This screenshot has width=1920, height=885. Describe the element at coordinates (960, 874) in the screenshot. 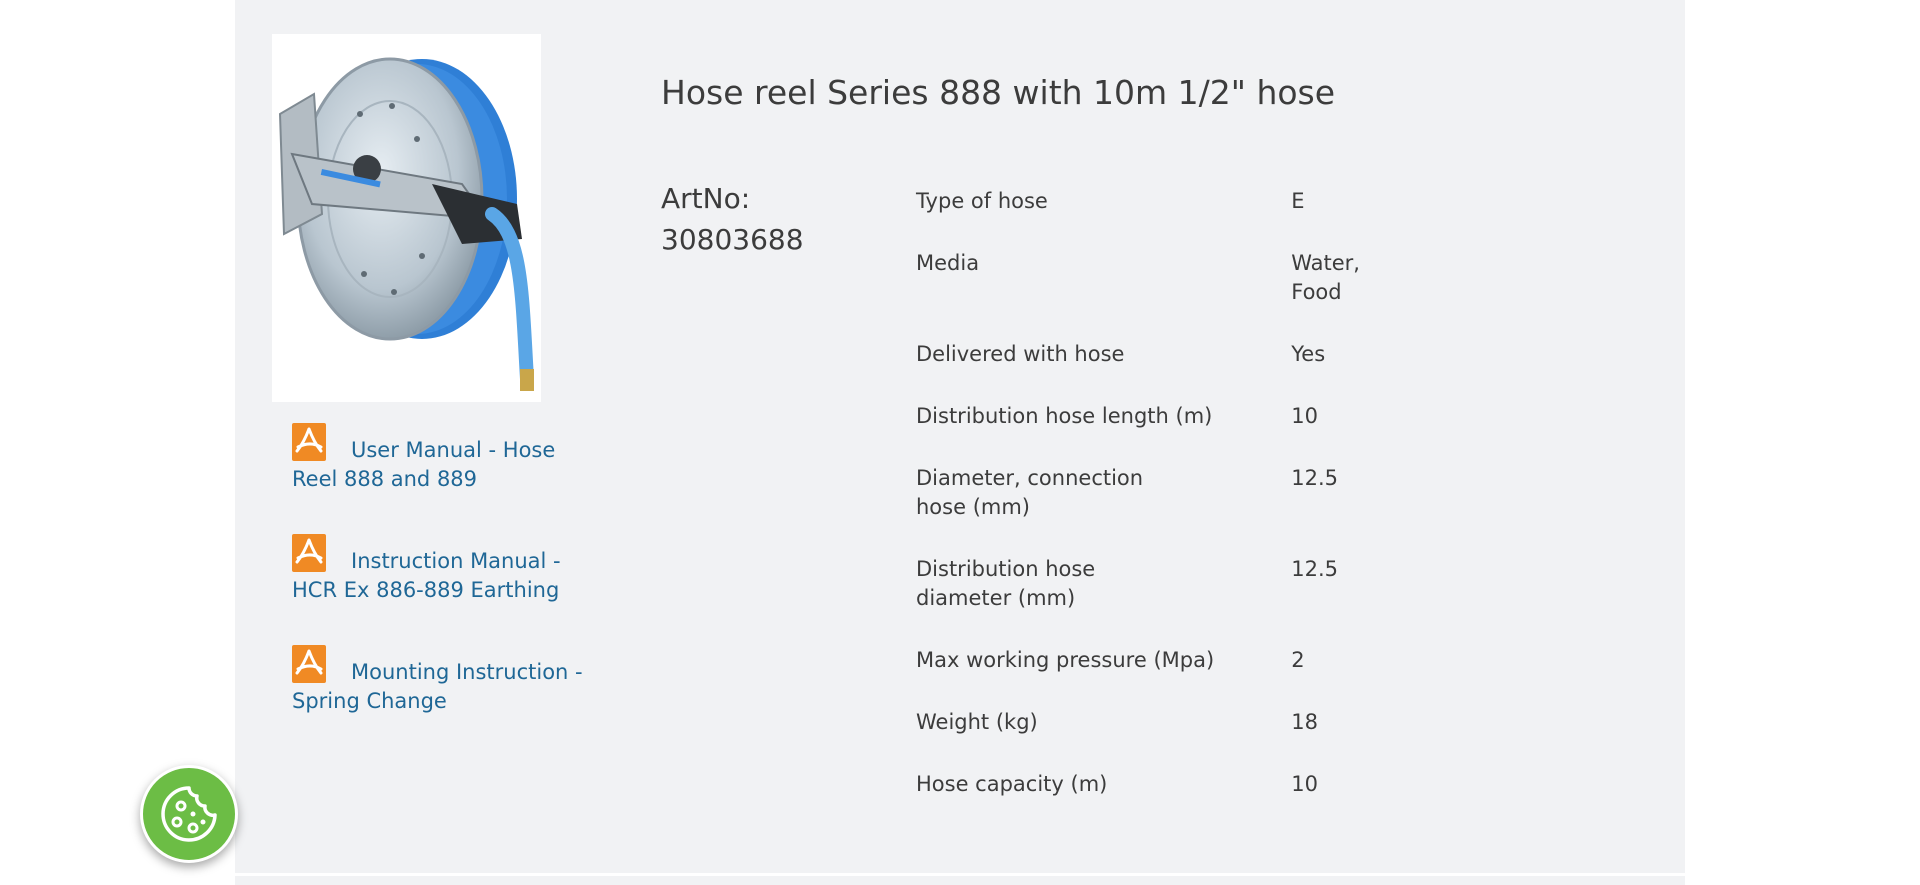

I see `divider` at that location.